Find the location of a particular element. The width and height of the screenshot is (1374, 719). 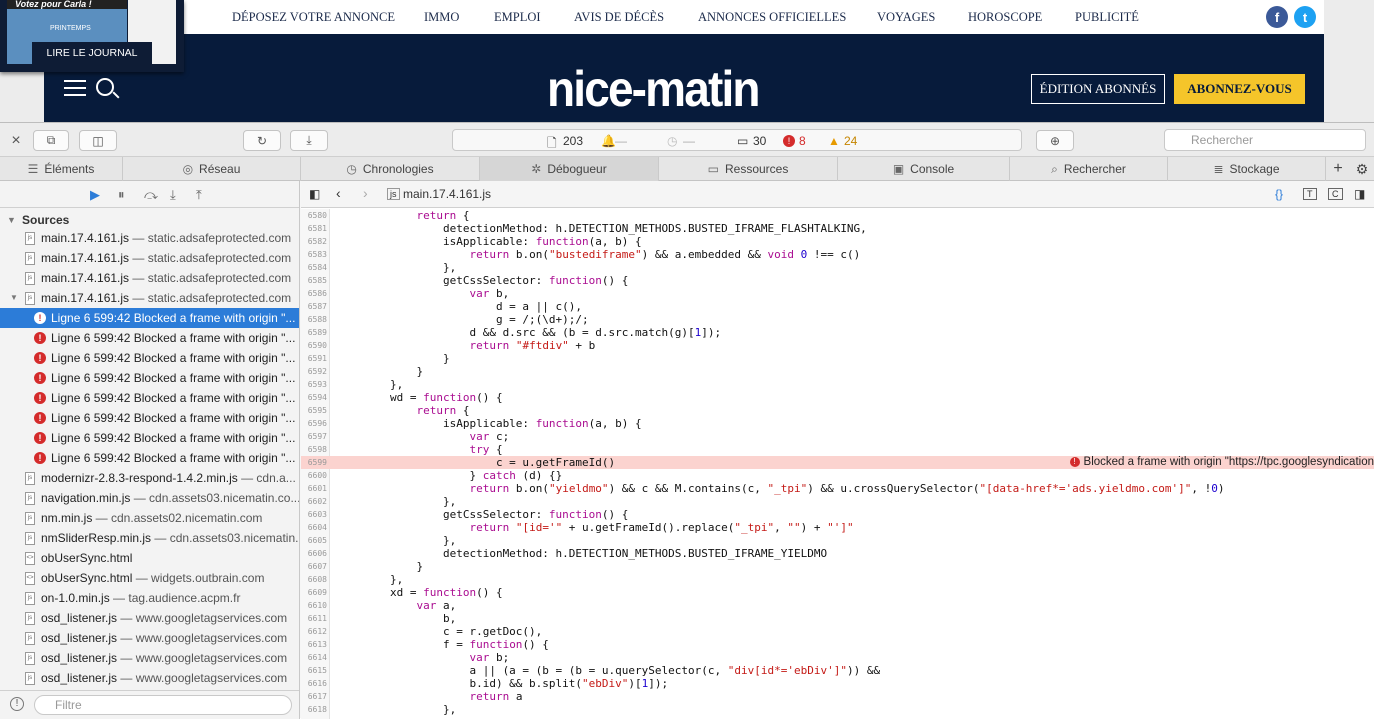

code-line: 6610 var a, is located at coordinates (837, 605).